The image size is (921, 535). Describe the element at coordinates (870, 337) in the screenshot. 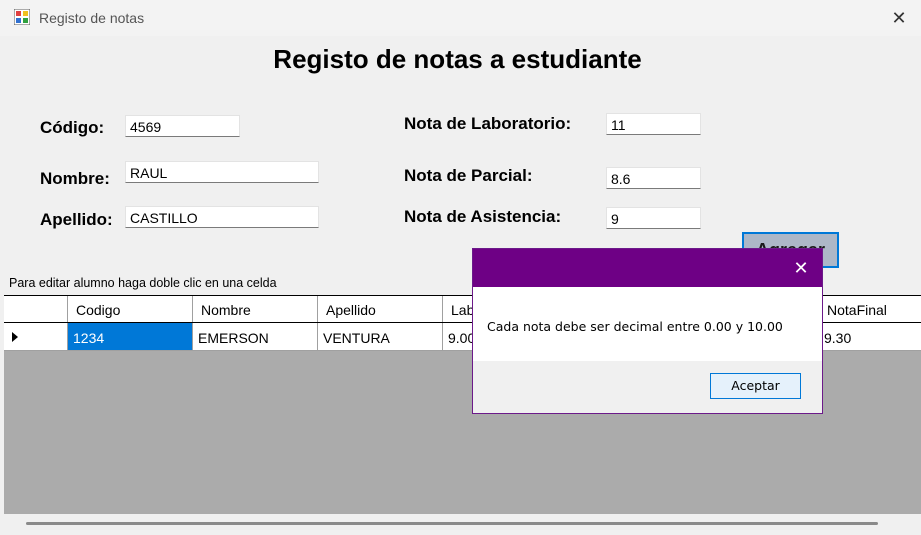

I see `cell-notafinal: 9.30` at that location.